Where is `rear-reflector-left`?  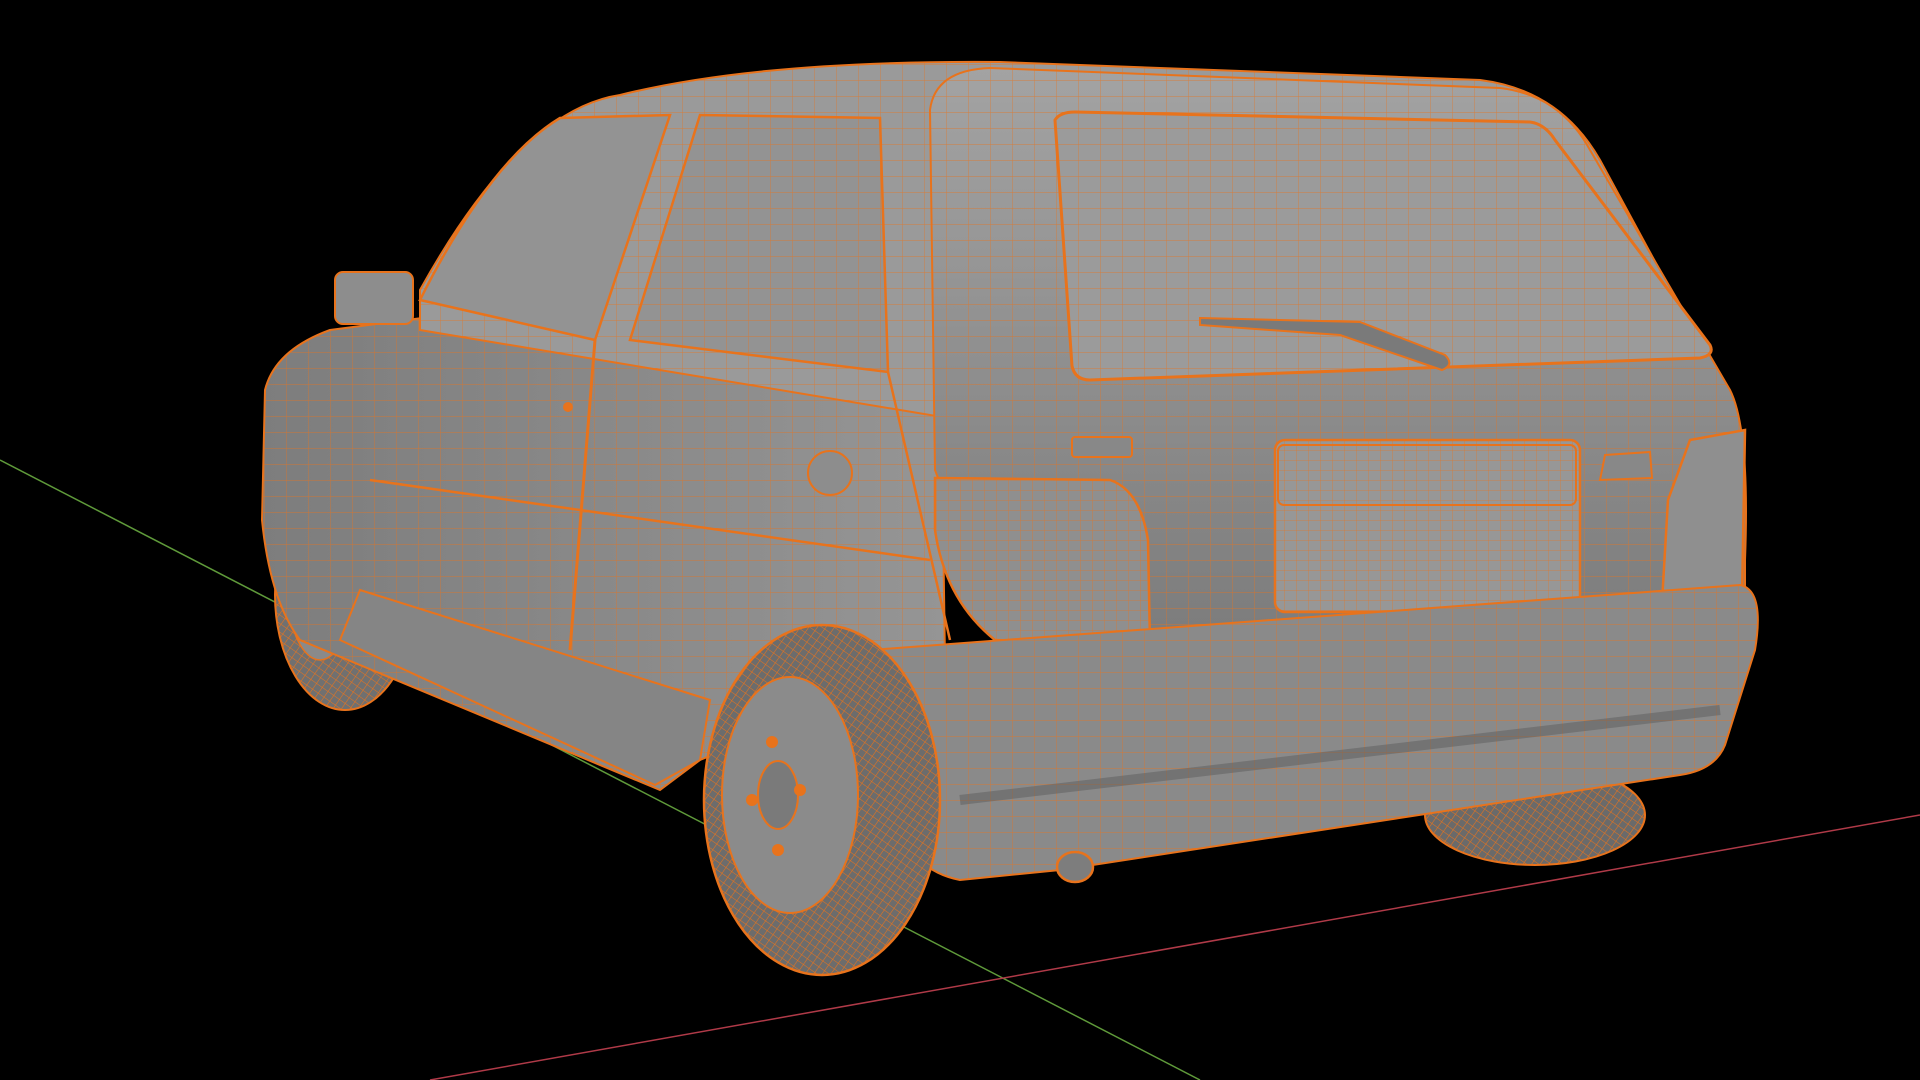 rear-reflector-left is located at coordinates (1102, 447).